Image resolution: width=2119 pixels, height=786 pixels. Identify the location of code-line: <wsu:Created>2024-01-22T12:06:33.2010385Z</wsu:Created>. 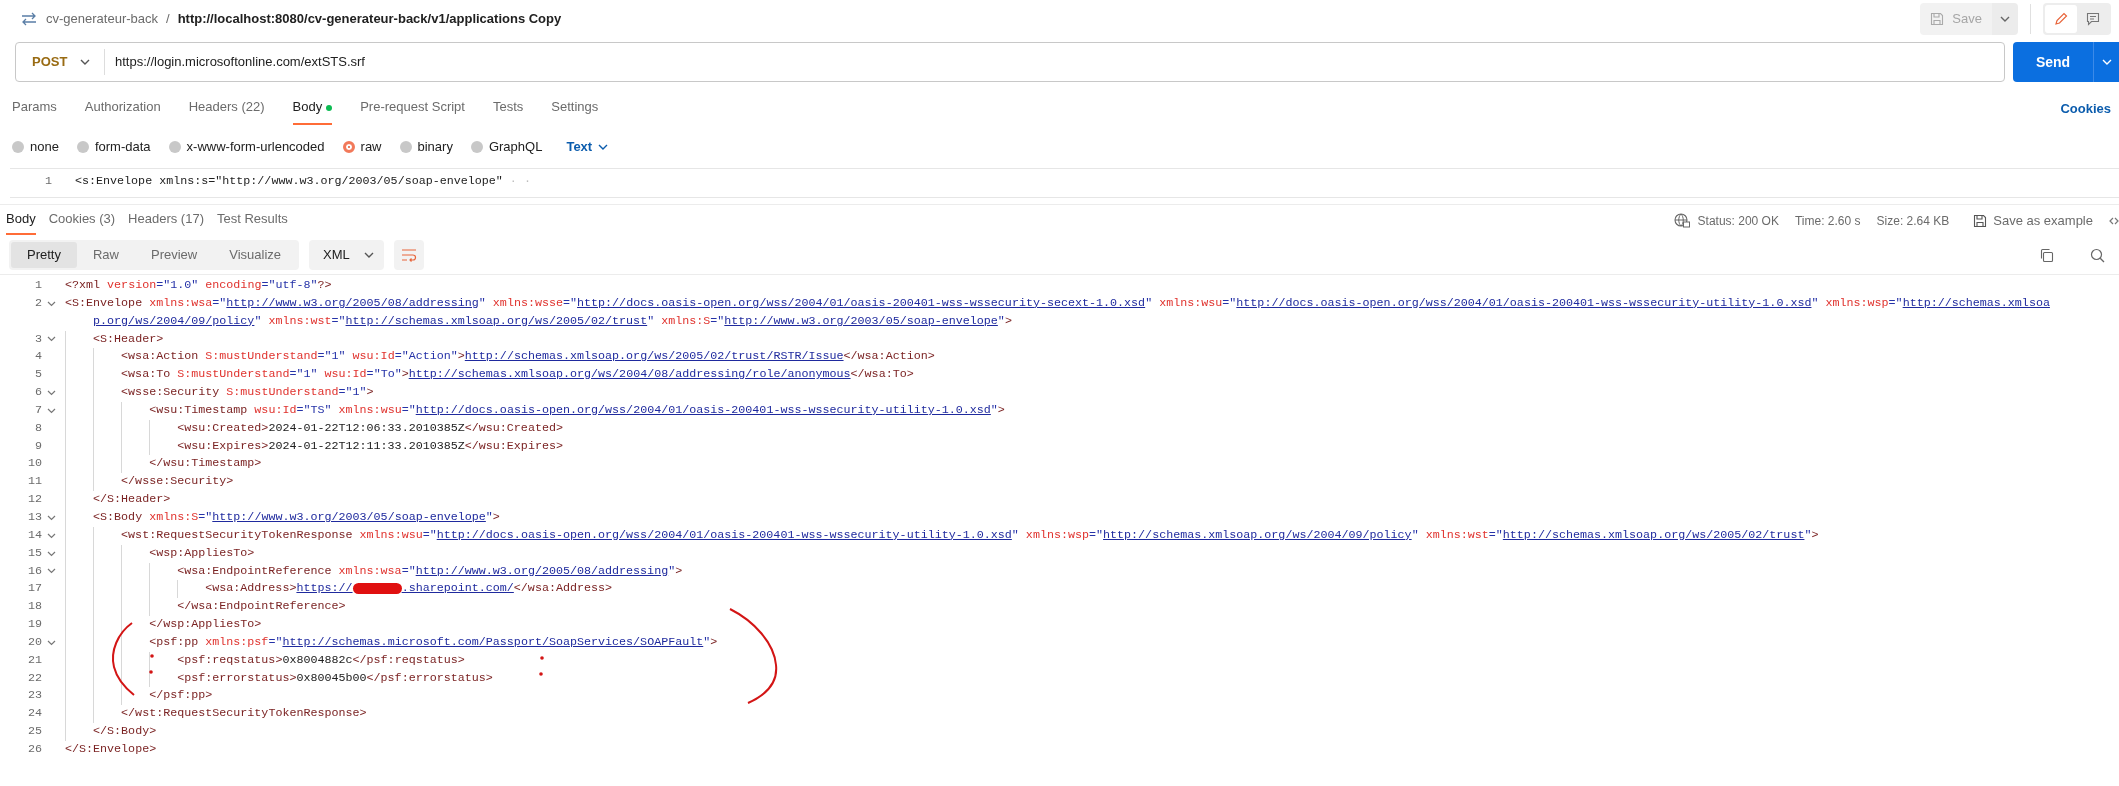
(1092, 428).